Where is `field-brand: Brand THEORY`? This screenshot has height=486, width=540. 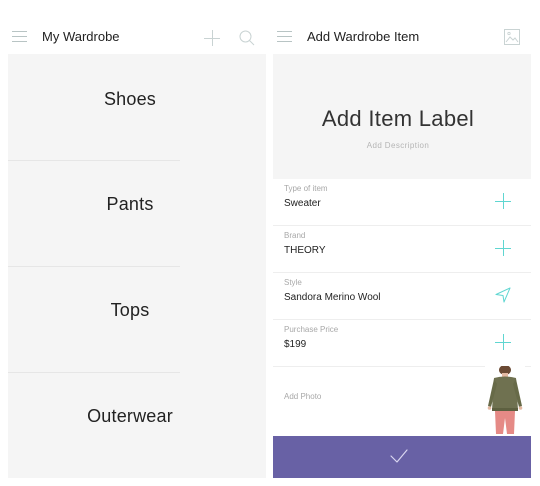
field-brand: Brand THEORY is located at coordinates (402, 249).